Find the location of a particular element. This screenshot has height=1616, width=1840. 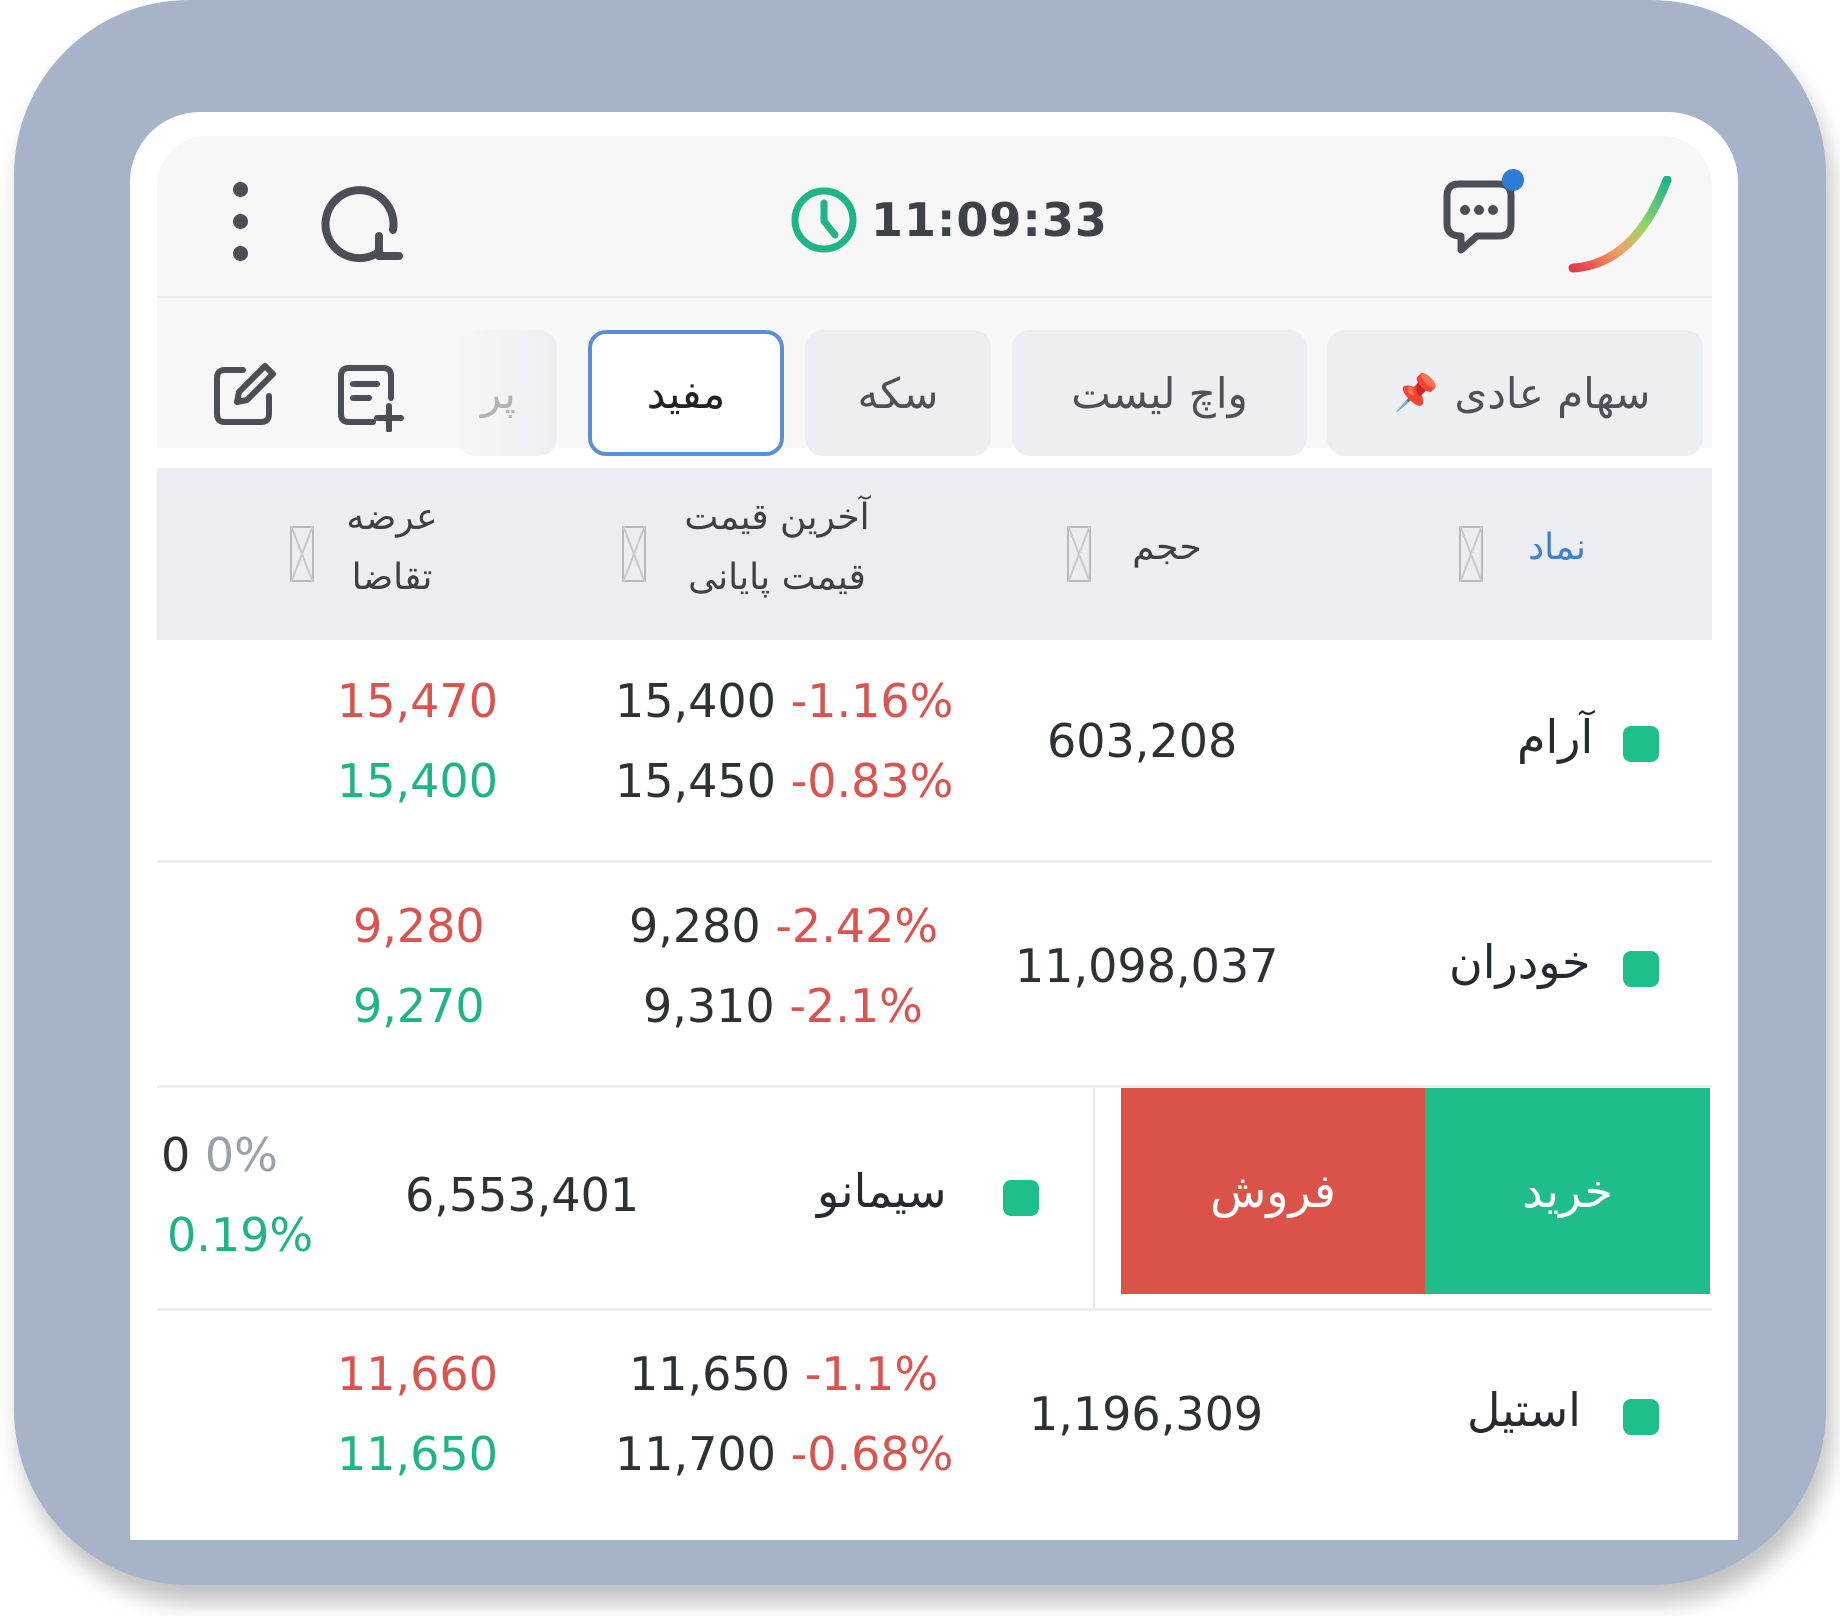

last-price-cell: 0 0% is located at coordinates (219, 1155).